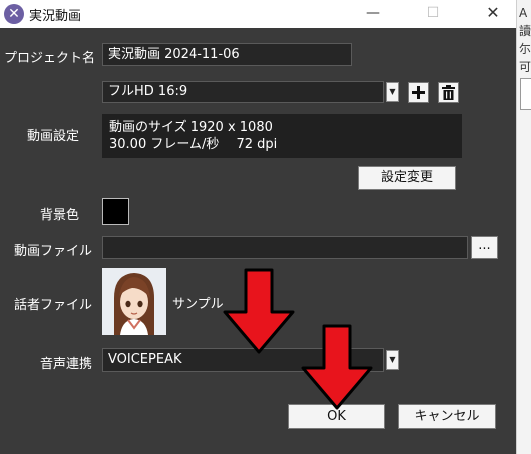  I want to click on trash-icon, so click(448, 92).